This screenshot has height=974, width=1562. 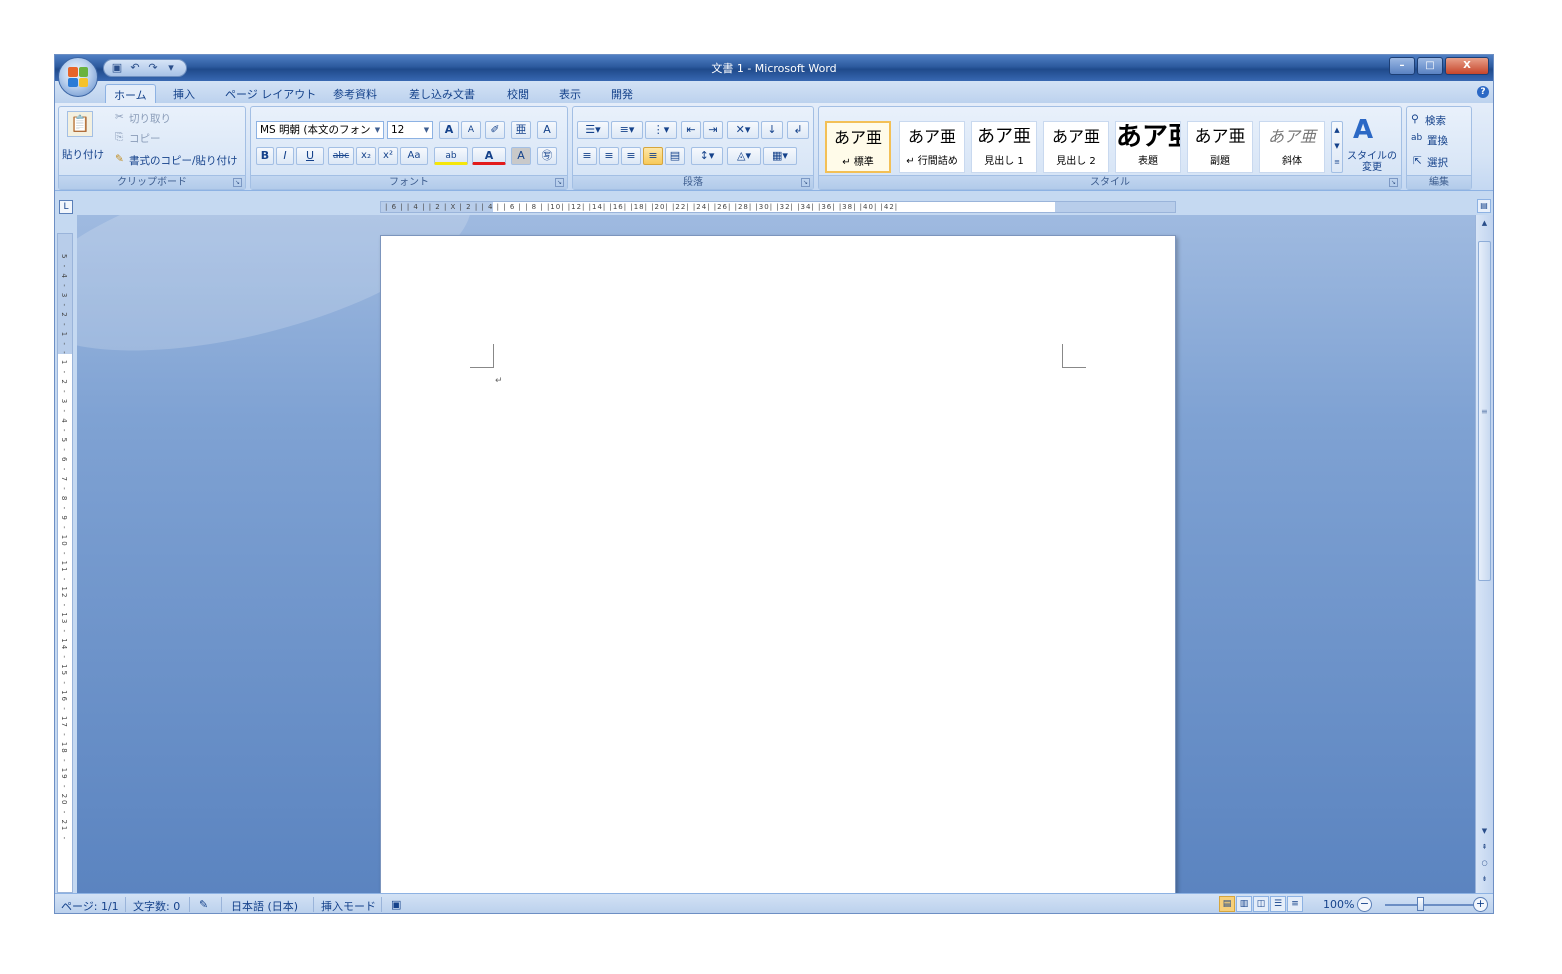 I want to click on underline-button: U, so click(x=310, y=156).